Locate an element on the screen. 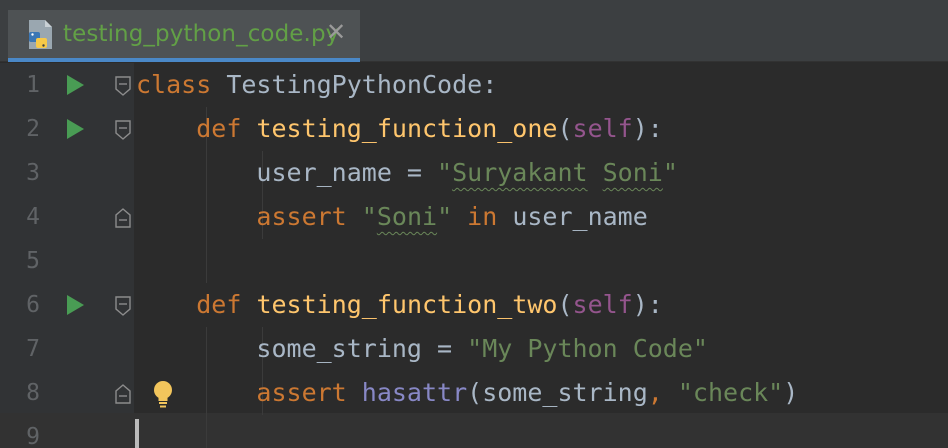 The image size is (948, 448). code-token: user_name = is located at coordinates (287, 172).